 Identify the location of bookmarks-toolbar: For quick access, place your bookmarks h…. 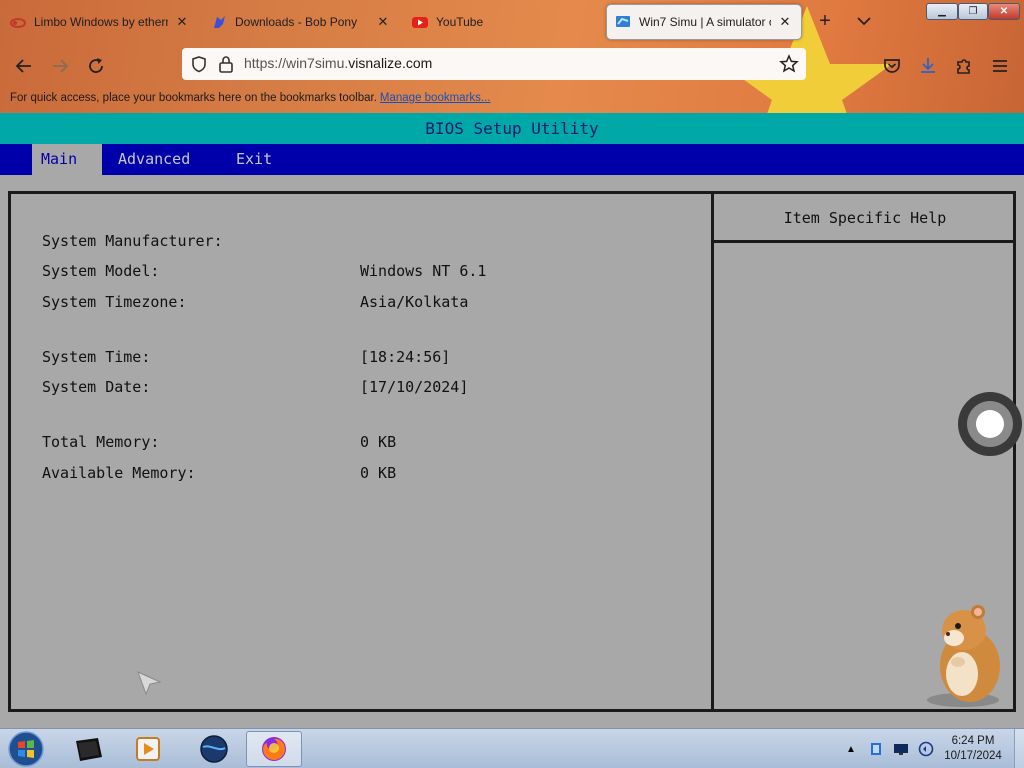
(250, 98).